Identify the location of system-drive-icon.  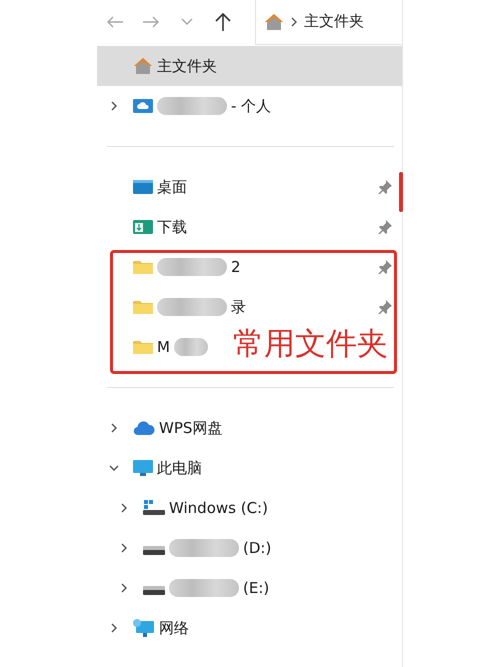
(154, 508).